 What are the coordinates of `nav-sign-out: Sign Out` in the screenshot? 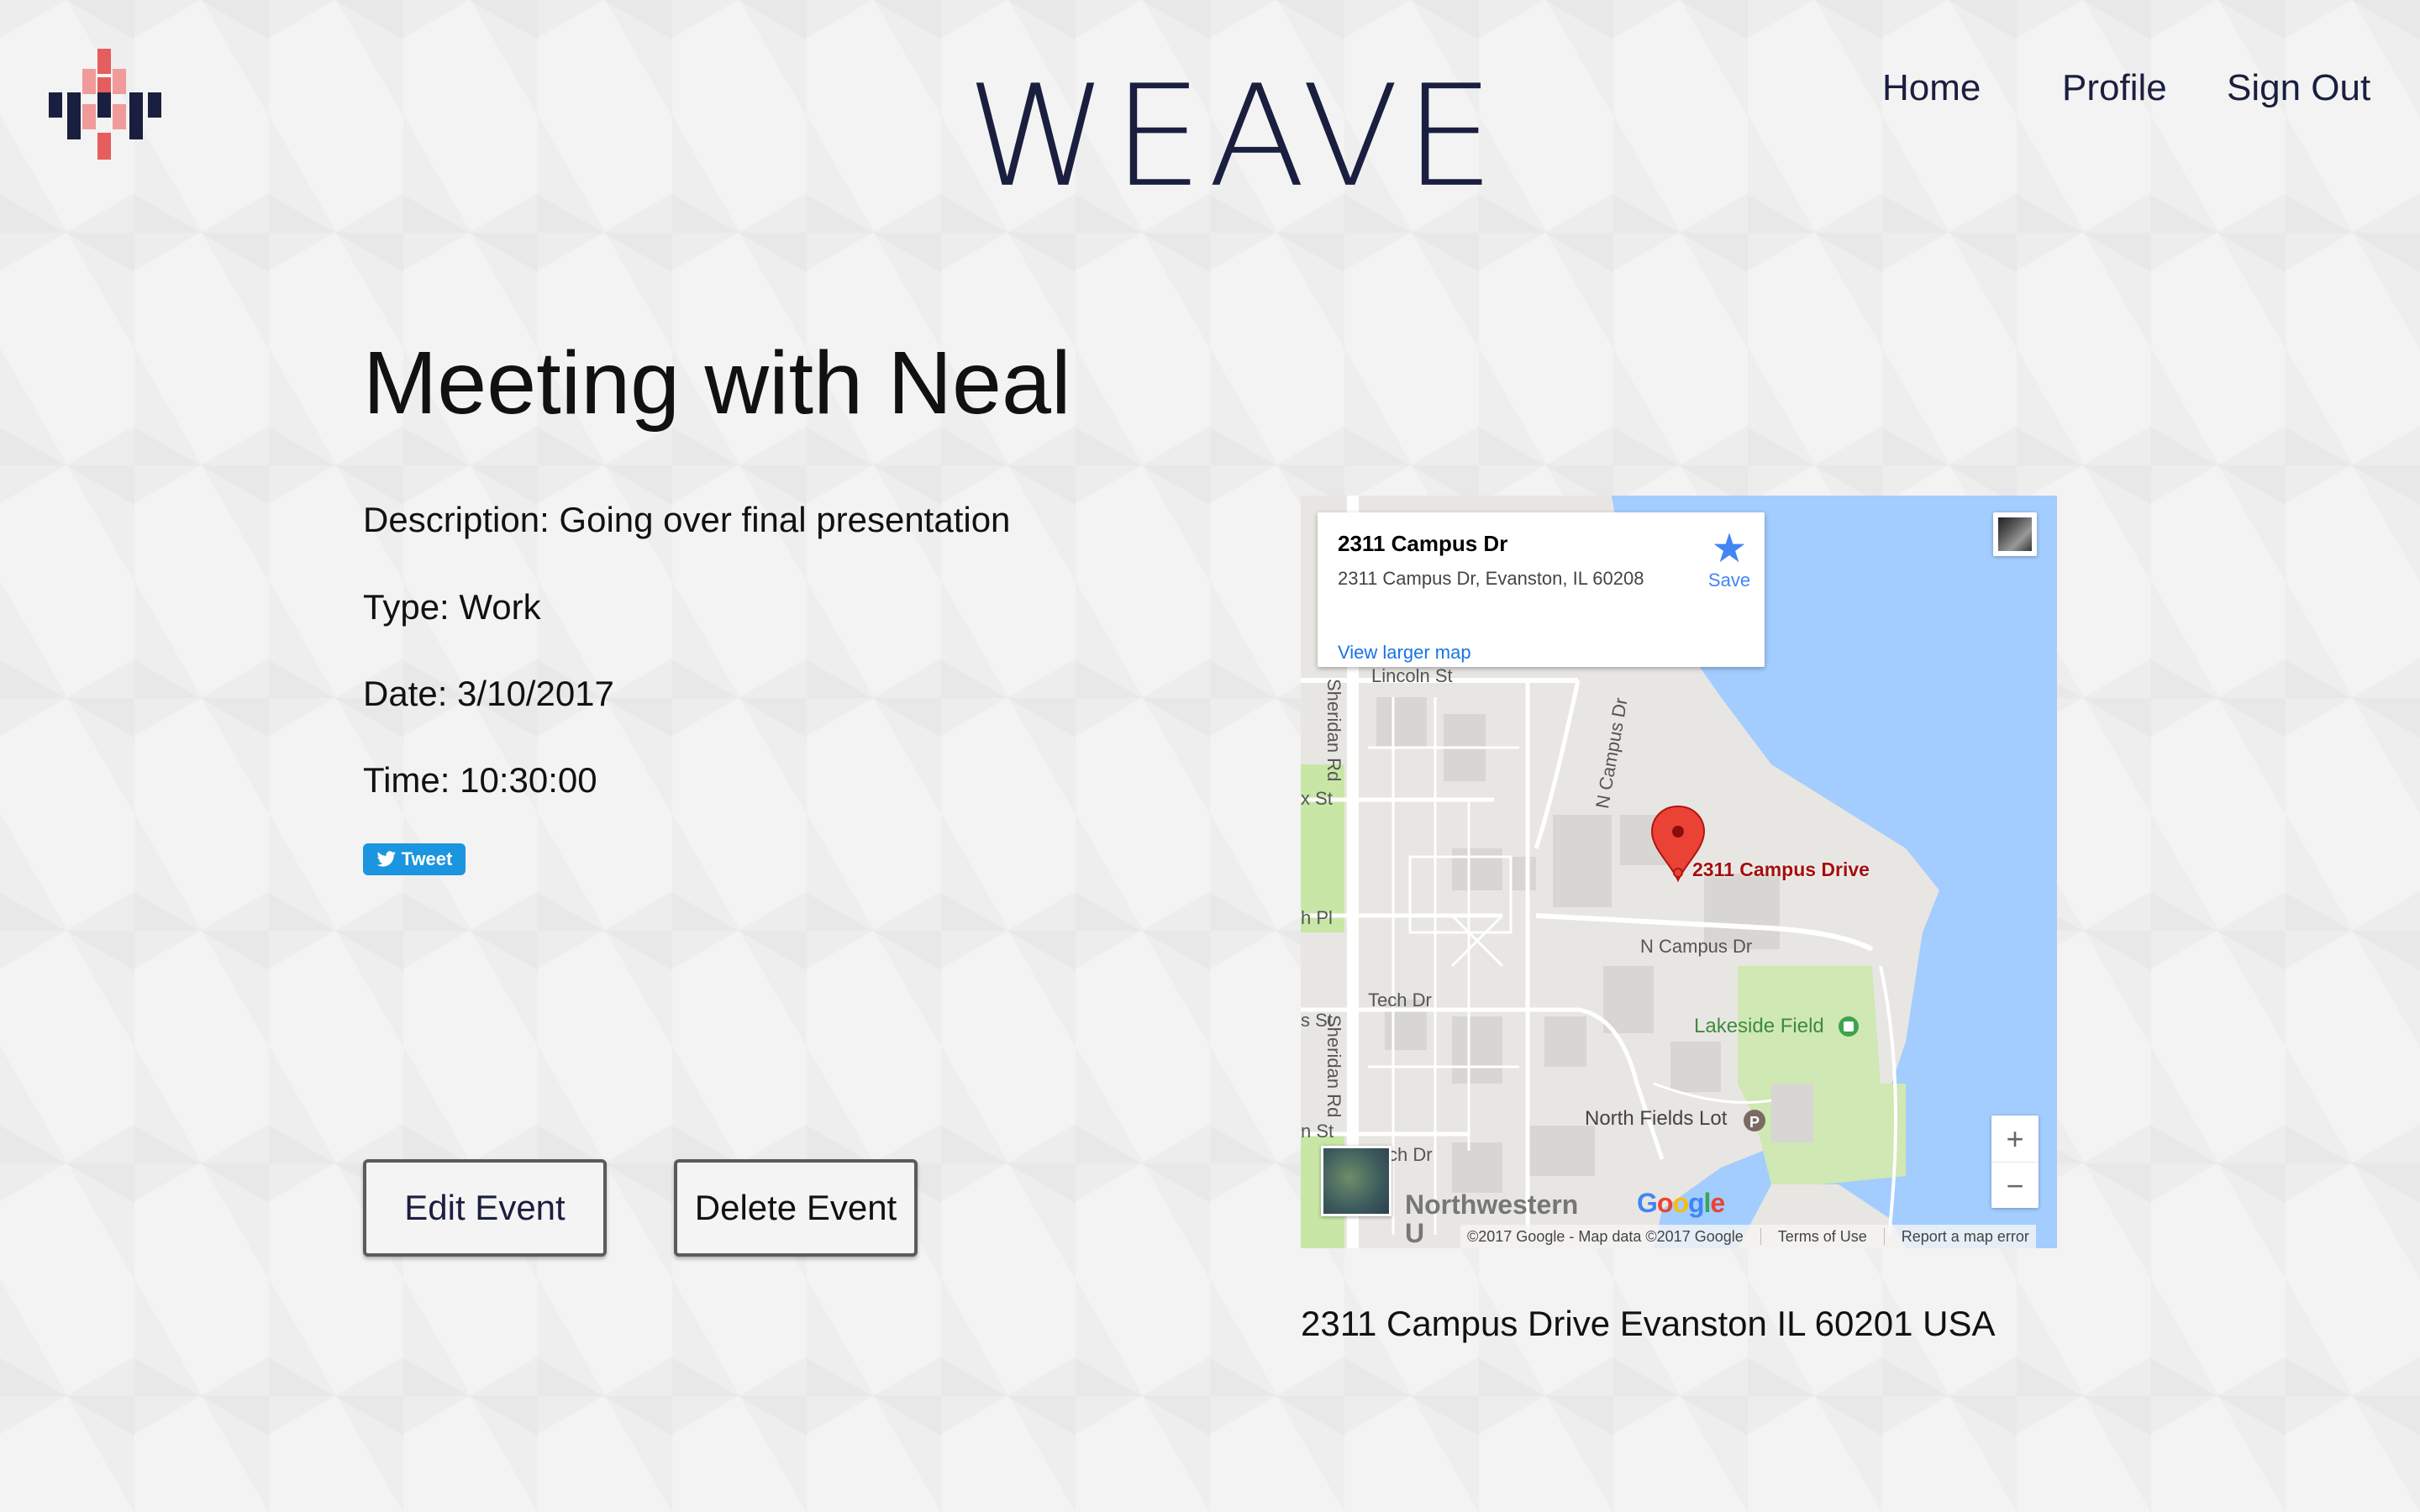 It's located at (2298, 88).